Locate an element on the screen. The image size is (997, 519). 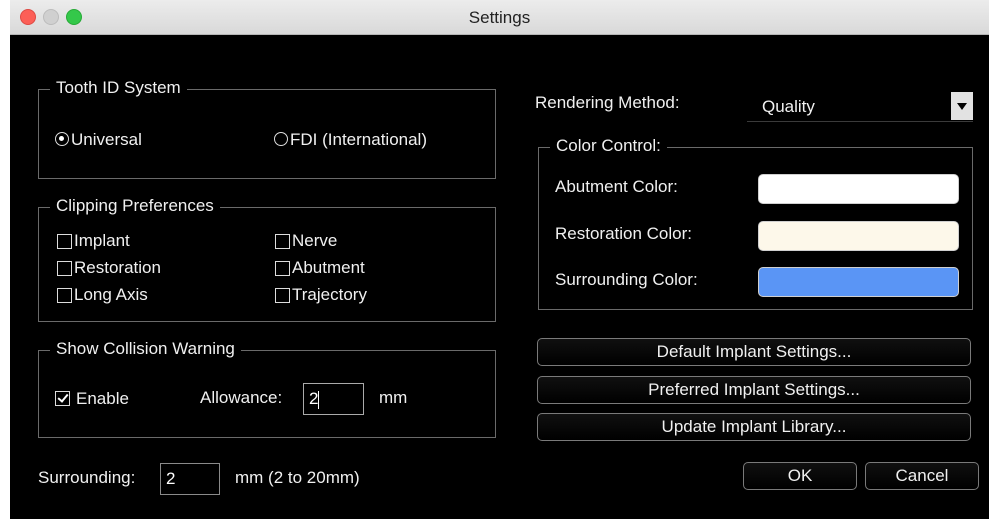
collision-legend: Show Collision Warning is located at coordinates (145, 349).